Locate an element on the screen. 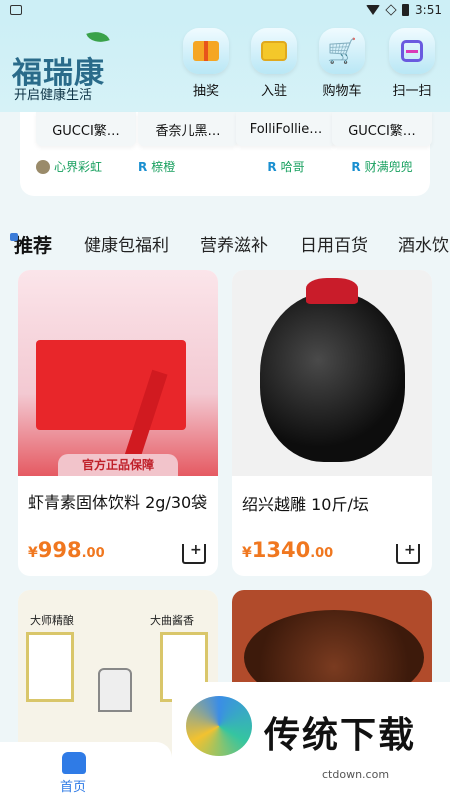 Image resolution: width=450 pixels, height=800 pixels. seller-name: 财满兜兜 is located at coordinates (388, 167).